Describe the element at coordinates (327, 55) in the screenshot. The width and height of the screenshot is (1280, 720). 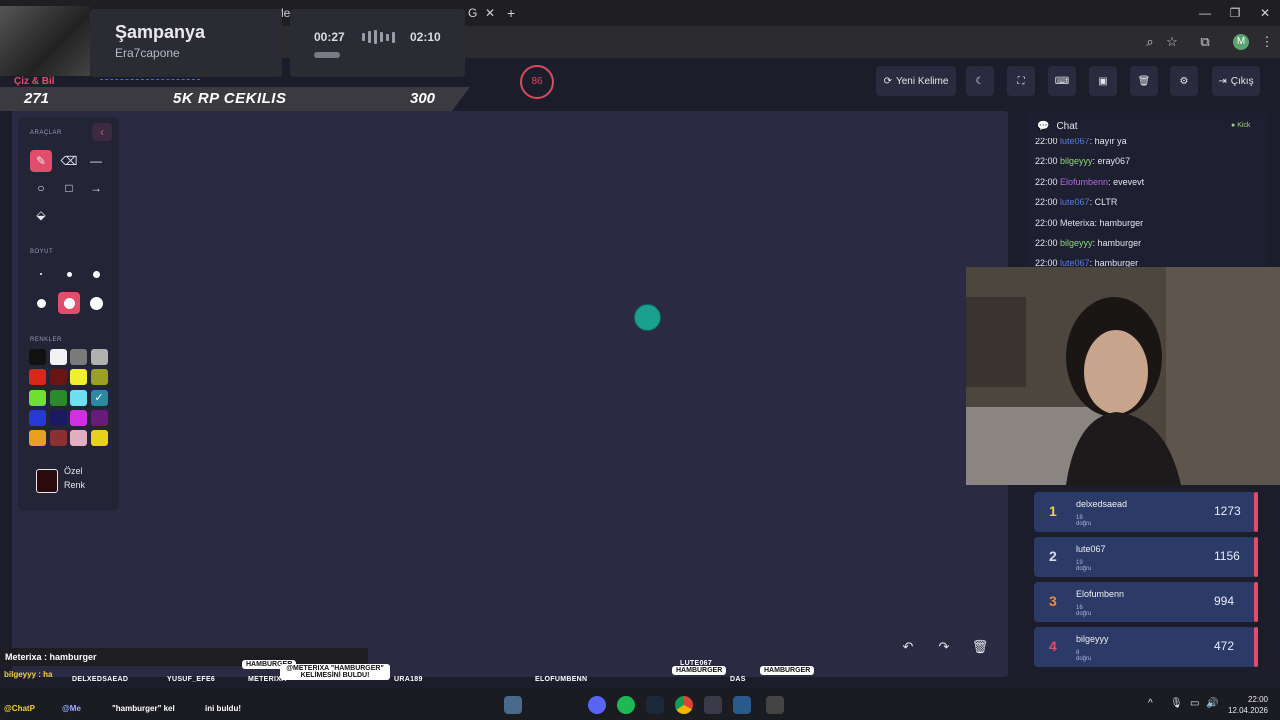
I see `song-progress-bar` at that location.